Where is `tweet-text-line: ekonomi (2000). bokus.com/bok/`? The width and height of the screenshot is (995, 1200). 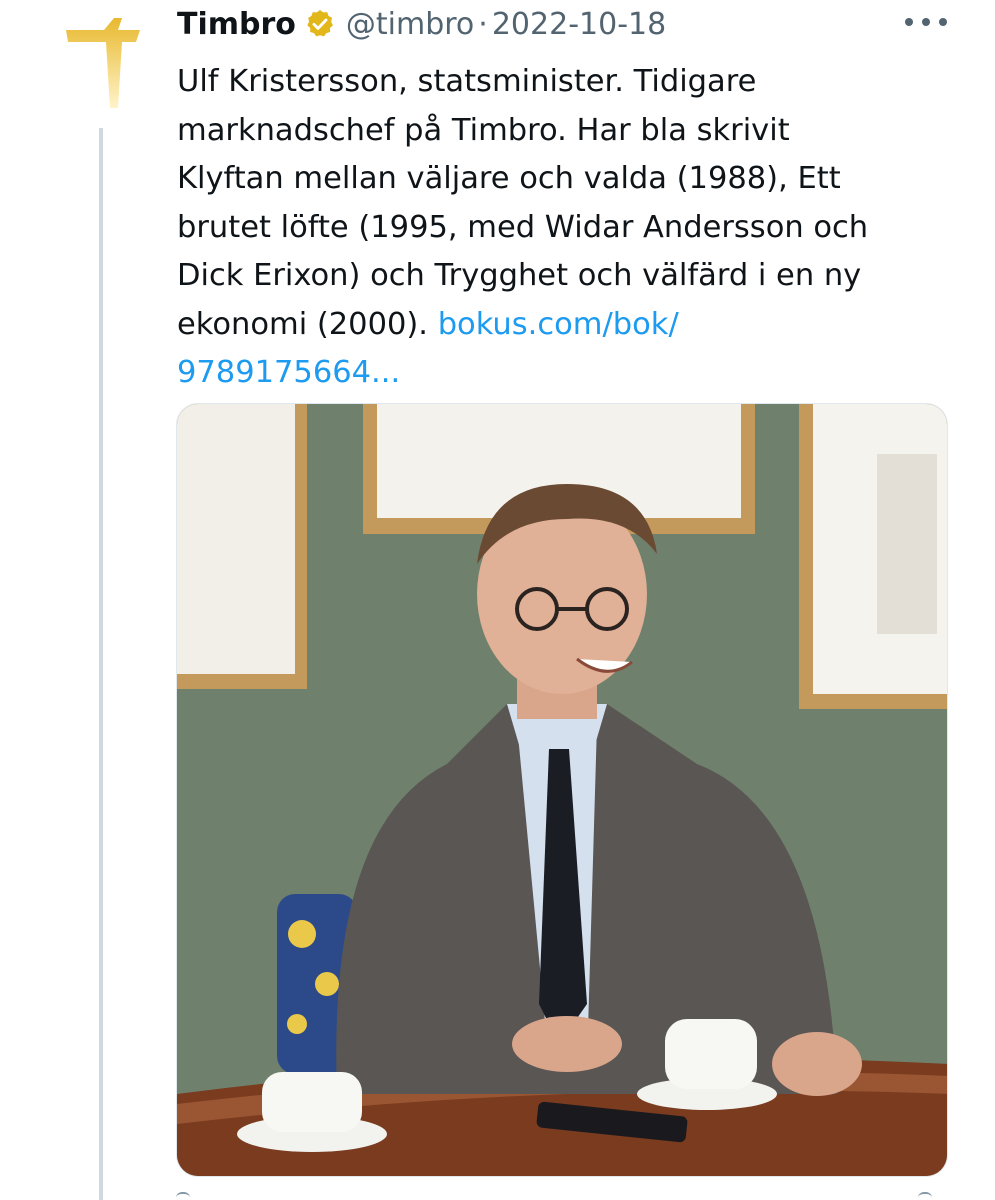 tweet-text-line: ekonomi (2000). bokus.com/bok/ is located at coordinates (562, 325).